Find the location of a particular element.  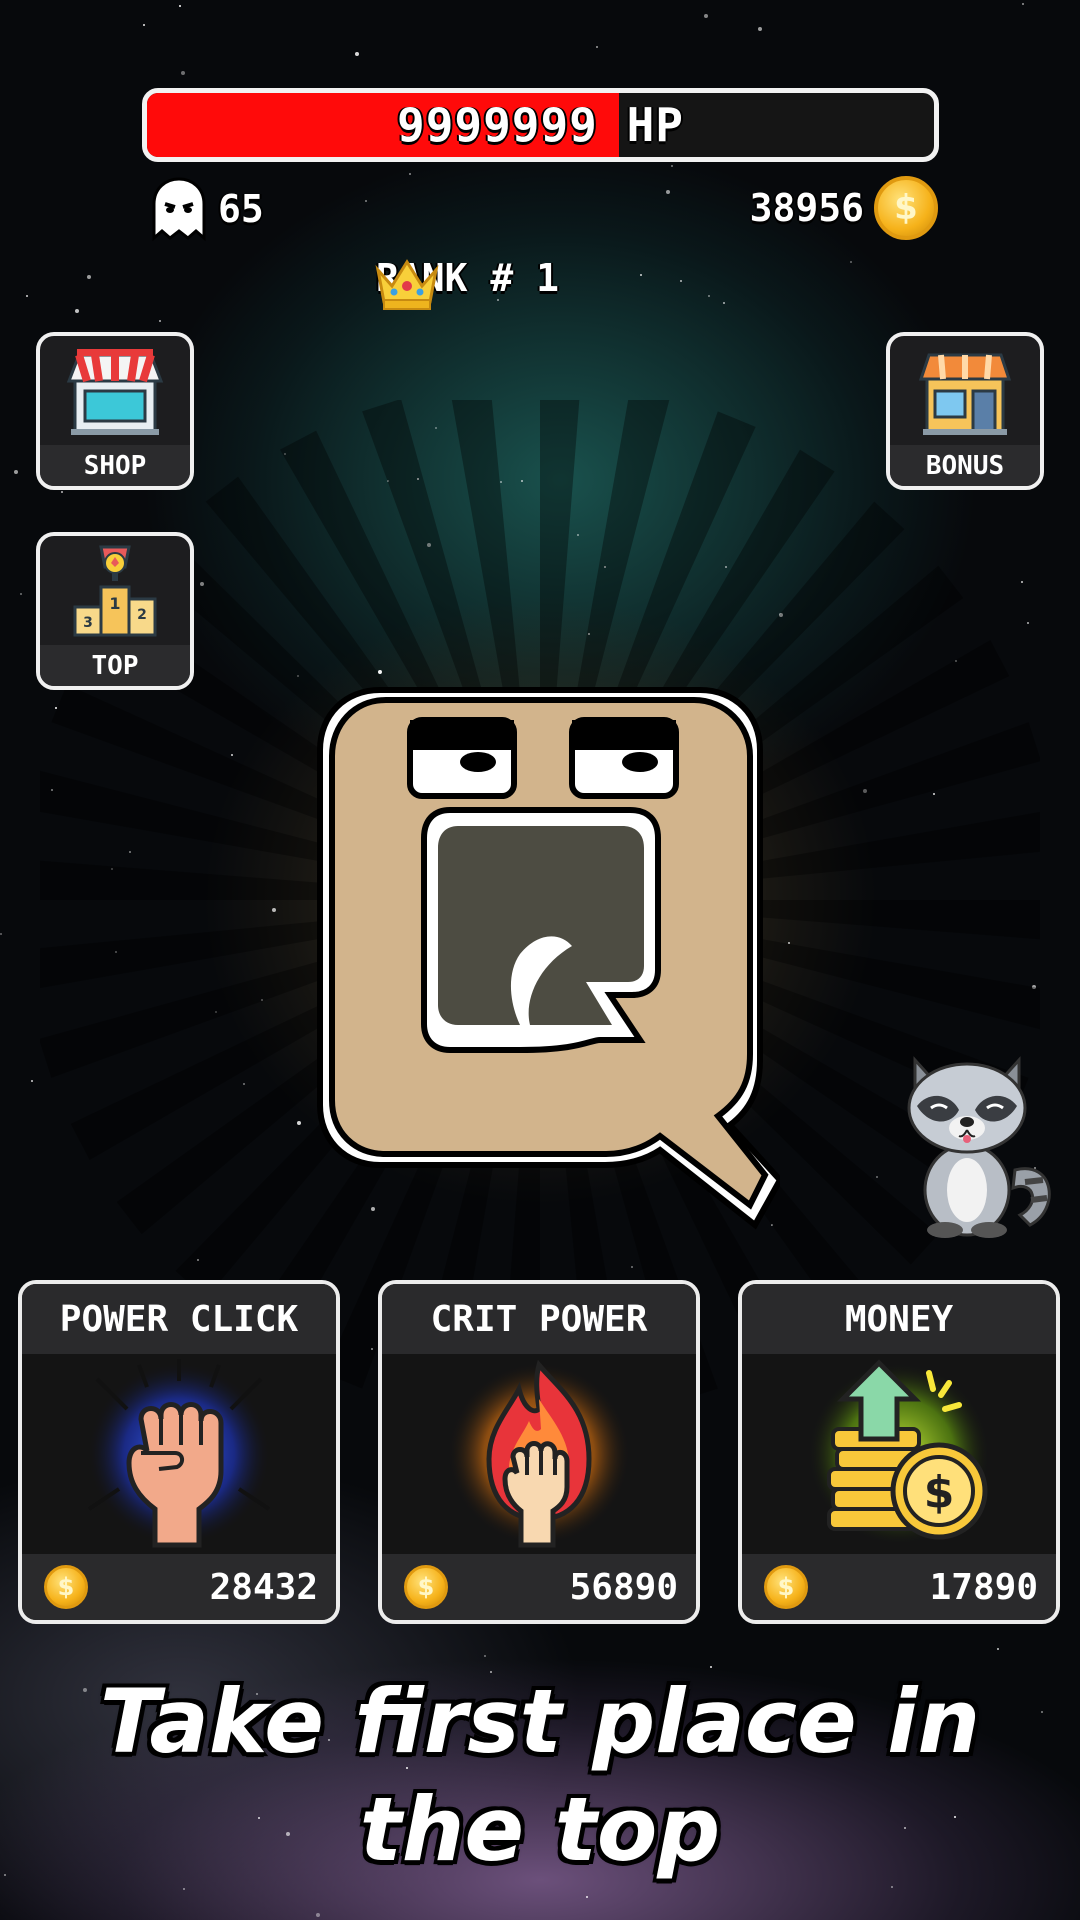

podium-icon: 1 2 3 is located at coordinates (115, 590).